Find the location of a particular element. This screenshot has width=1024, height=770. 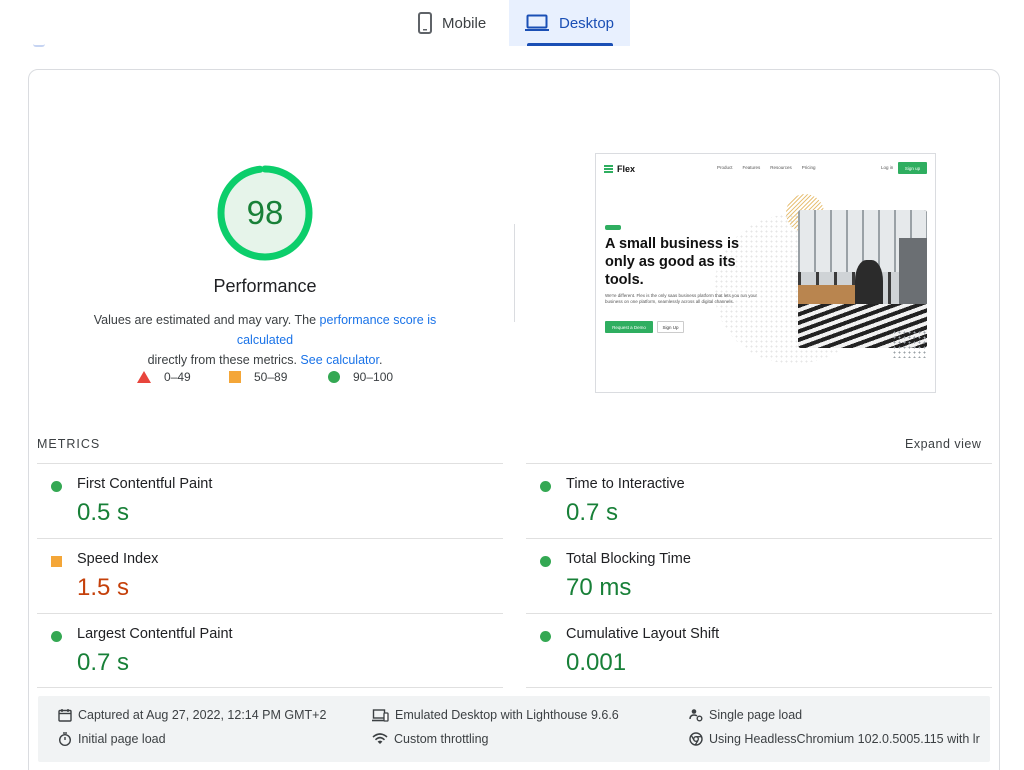

active-tab-indicator is located at coordinates (570, 44).